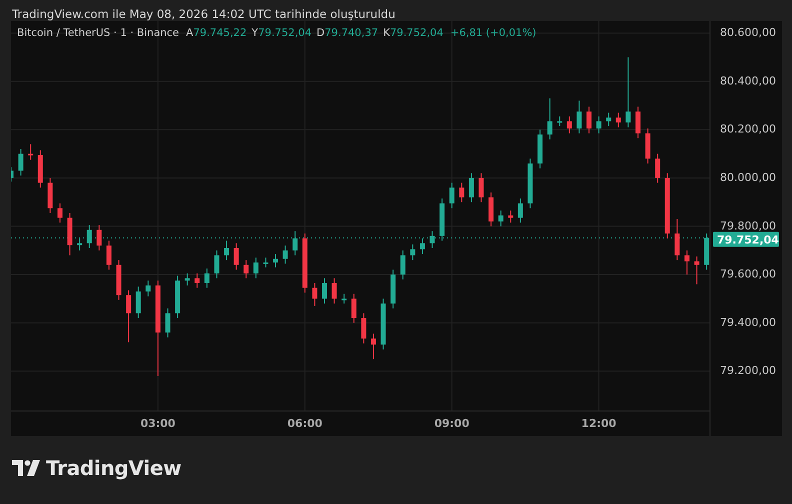 This screenshot has height=504, width=792. I want to click on price-change: +6,81 (+0,01%), so click(493, 33).